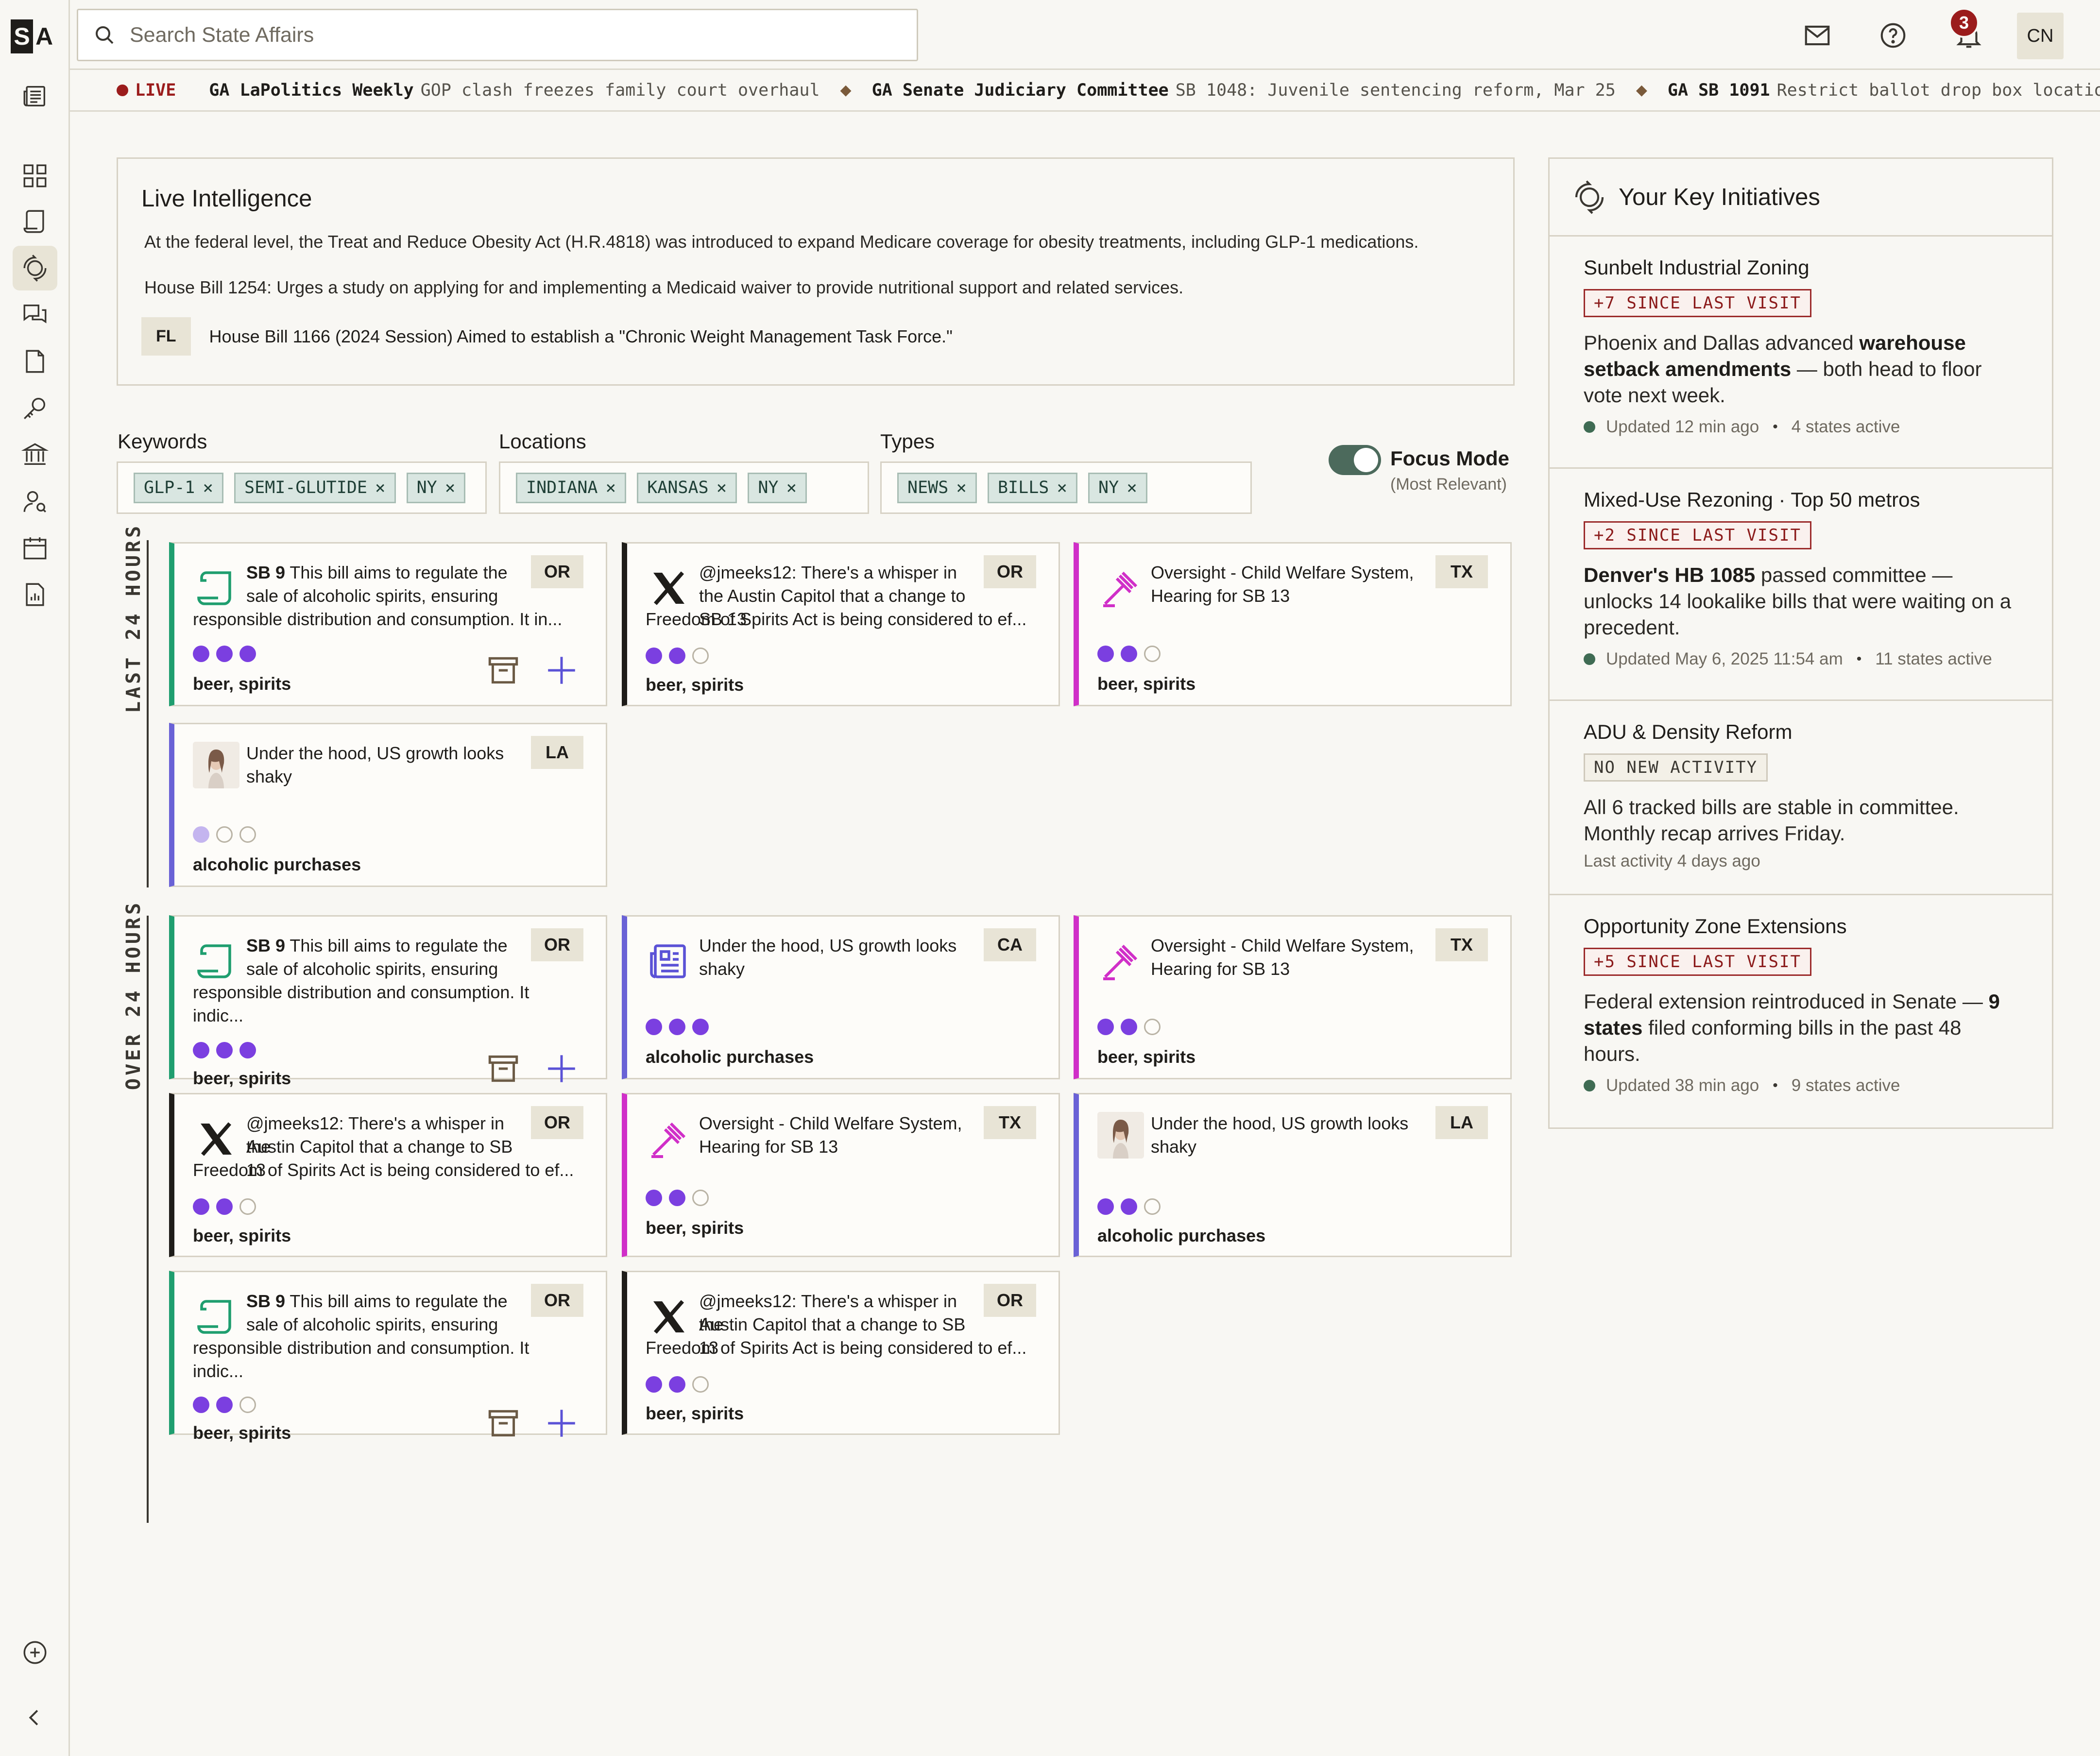 The height and width of the screenshot is (1756, 2100). What do you see at coordinates (1938, 90) in the screenshot?
I see `ticker-item-text: Restrict ballot drop box locations` at bounding box center [1938, 90].